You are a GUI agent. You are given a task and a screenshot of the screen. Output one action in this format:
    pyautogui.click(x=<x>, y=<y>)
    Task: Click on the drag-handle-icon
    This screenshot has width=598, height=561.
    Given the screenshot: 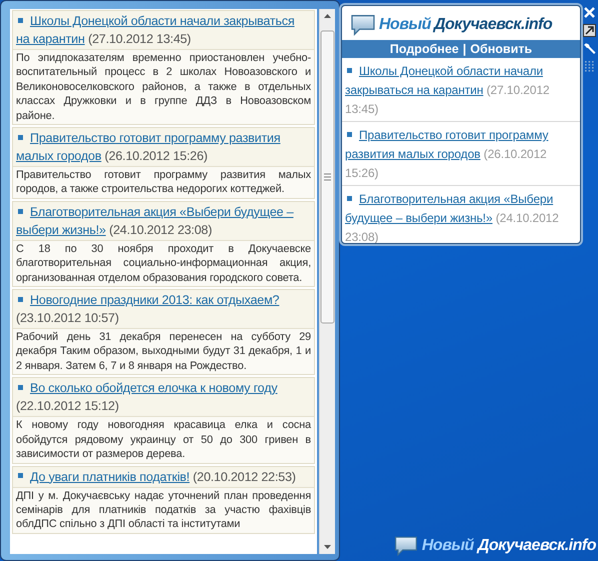 What is the action you would take?
    pyautogui.click(x=589, y=66)
    